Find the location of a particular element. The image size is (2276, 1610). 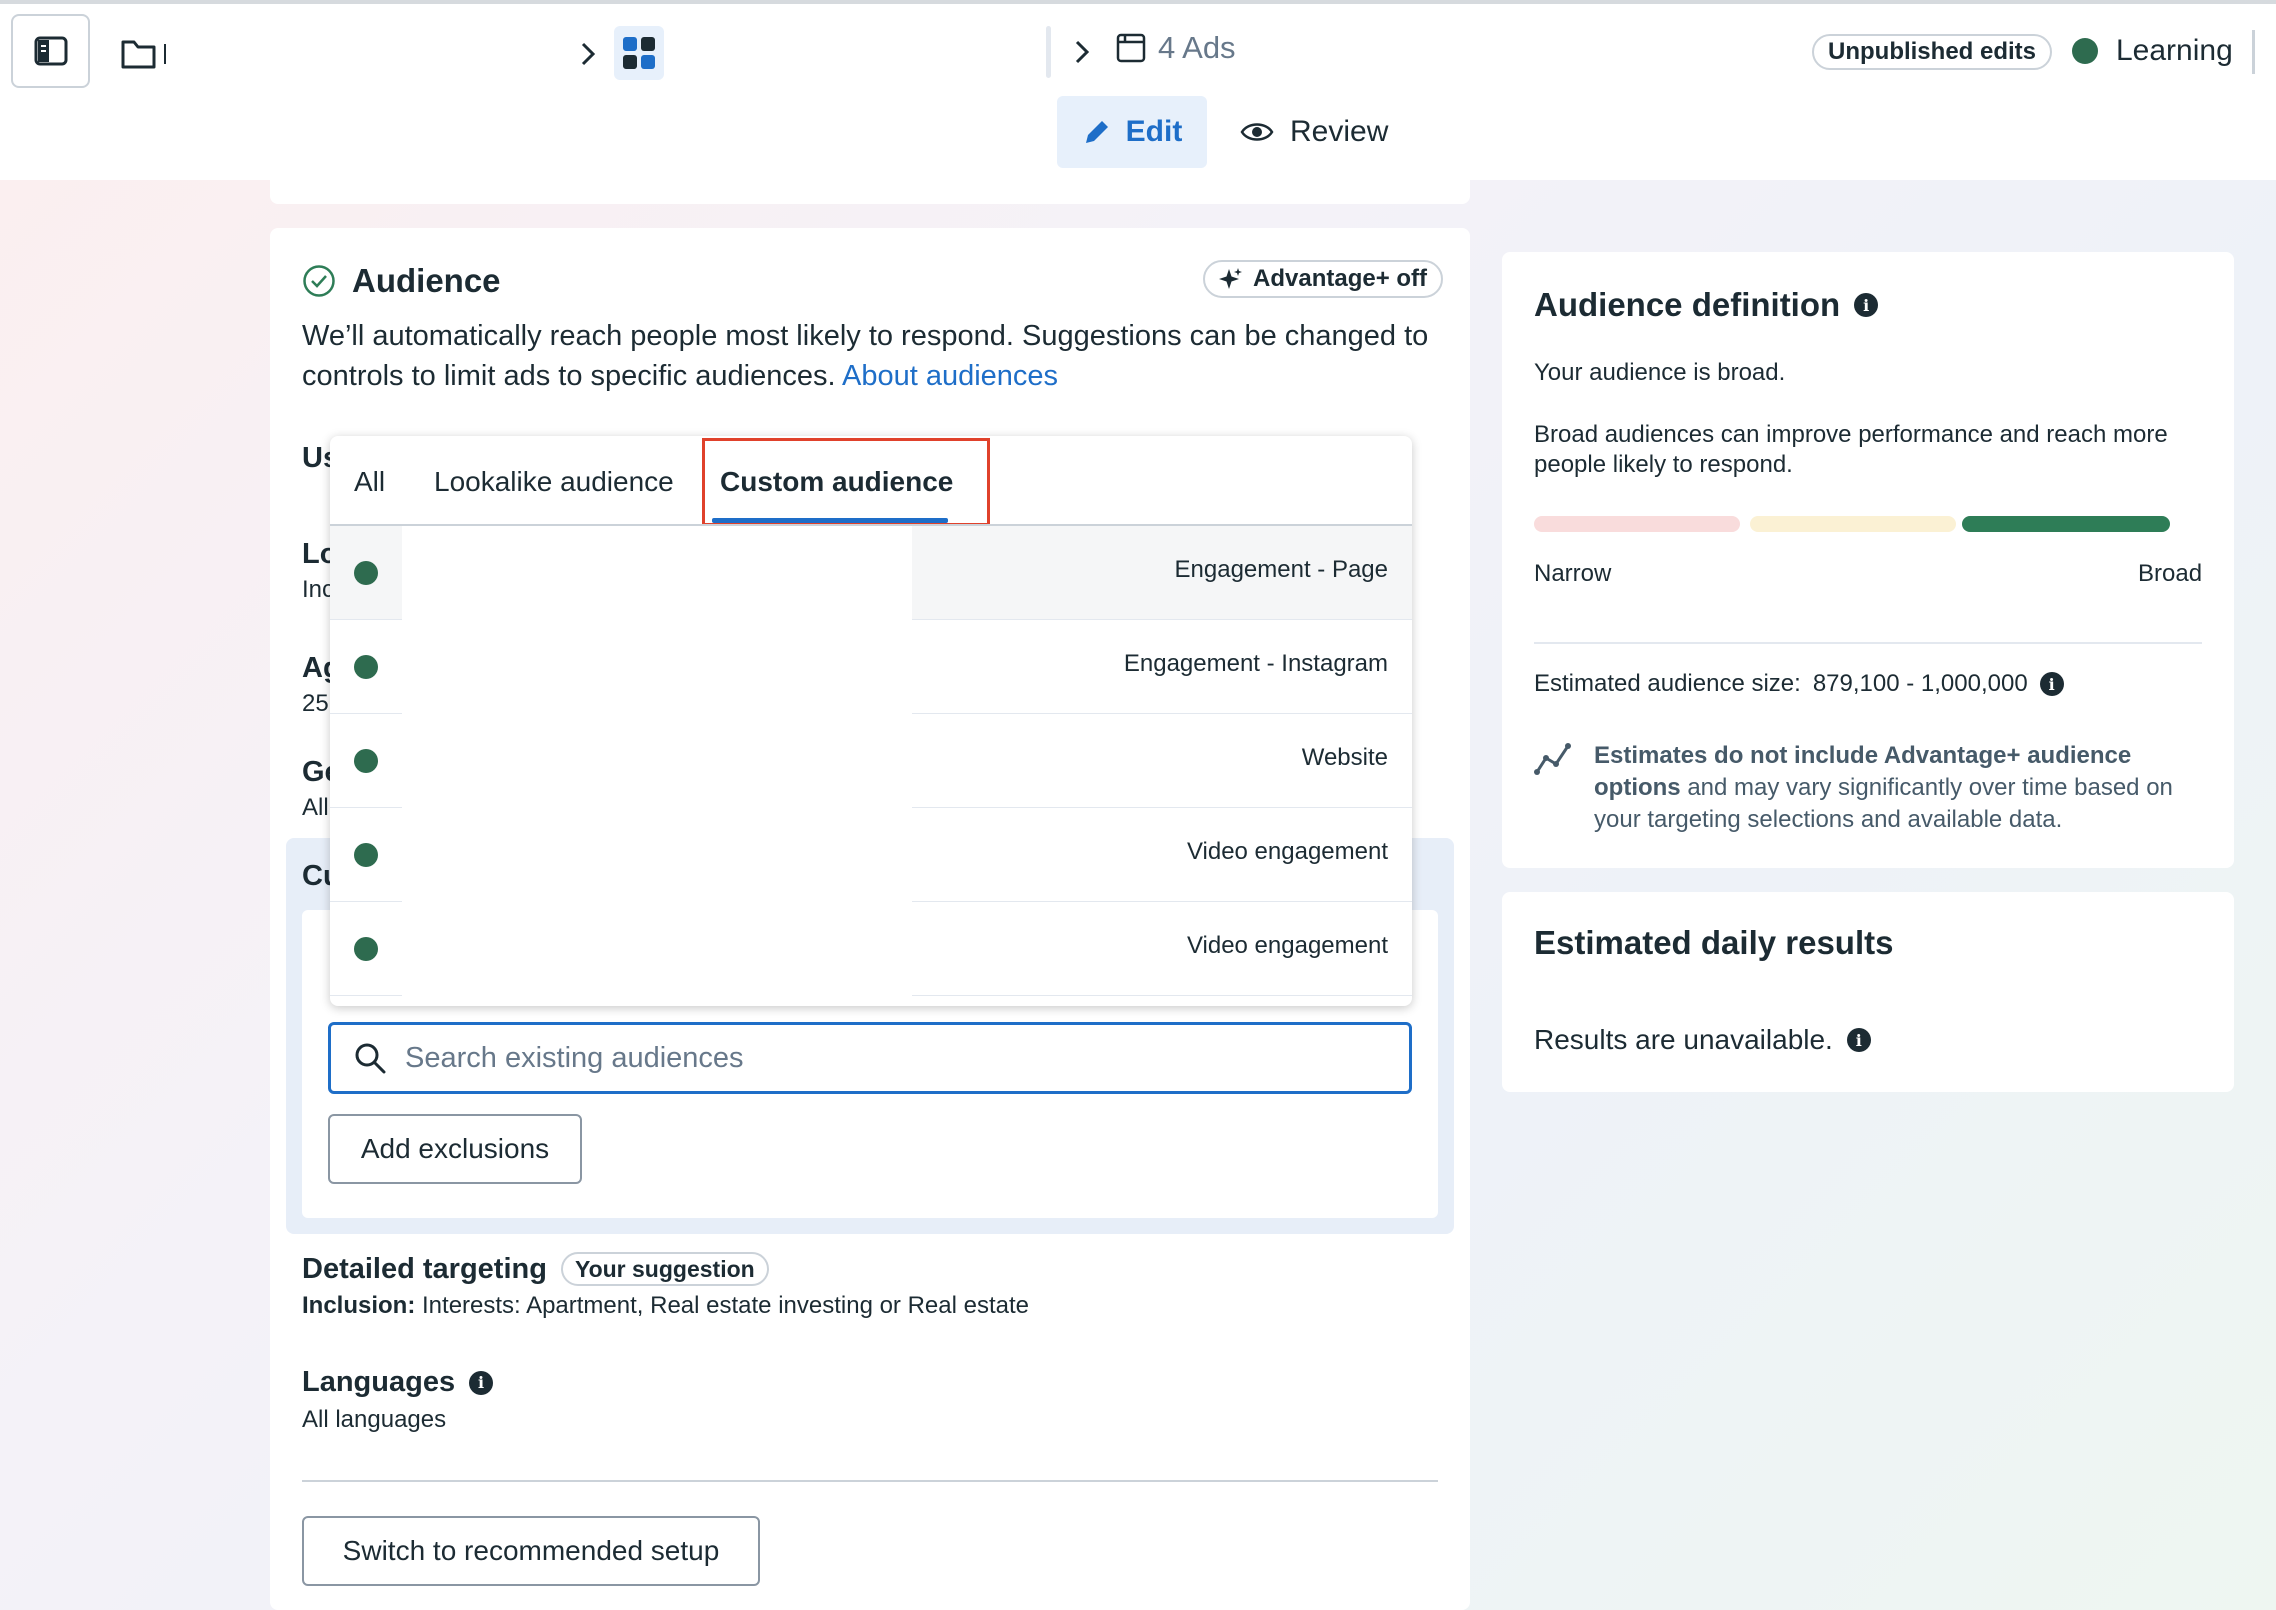

audience-broad-text: Your audience is broad. is located at coordinates (1660, 372).